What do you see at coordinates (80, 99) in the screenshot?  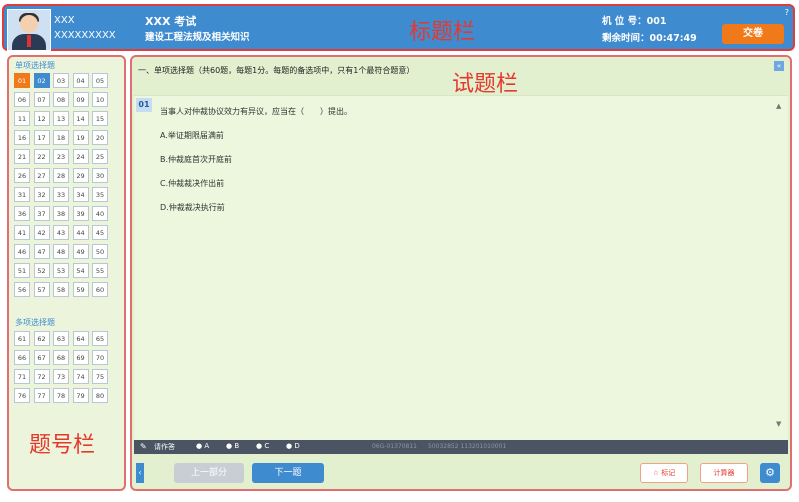 I see `question-button-09: 09` at bounding box center [80, 99].